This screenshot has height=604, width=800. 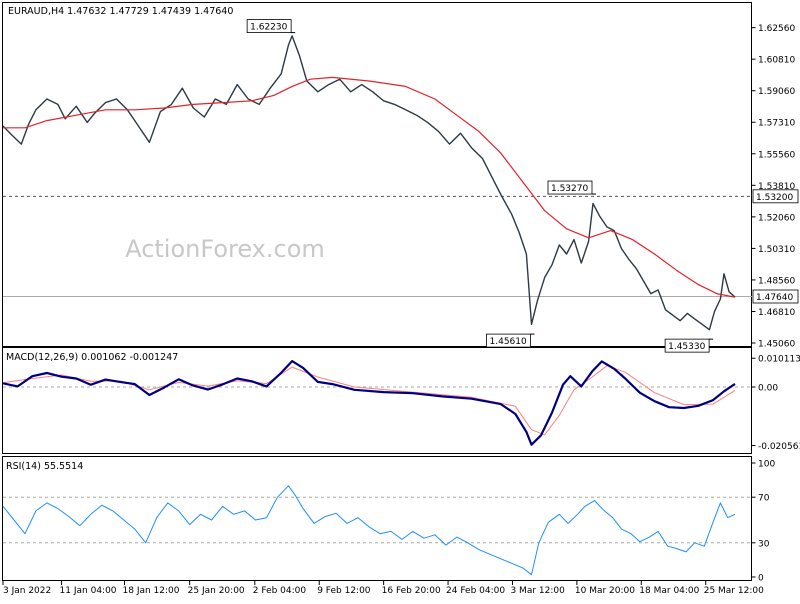 What do you see at coordinates (779, 360) in the screenshot?
I see `macd-axis-tick-label: 0.010113` at bounding box center [779, 360].